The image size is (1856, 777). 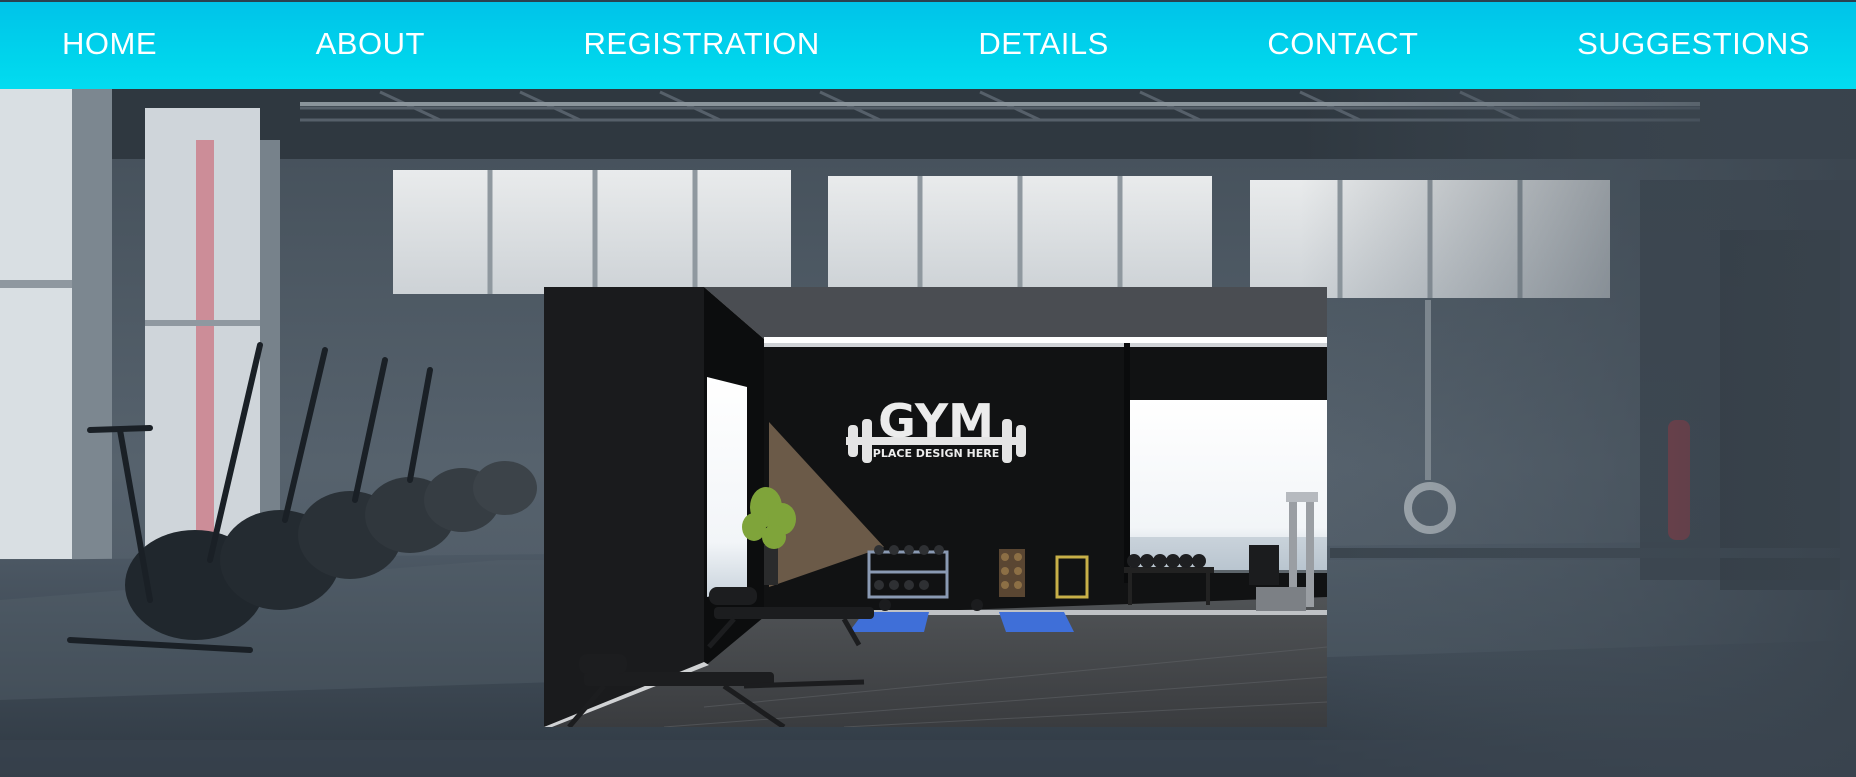 I want to click on nav-suggestions-link: SUGGESTIONS, so click(x=1693, y=46).